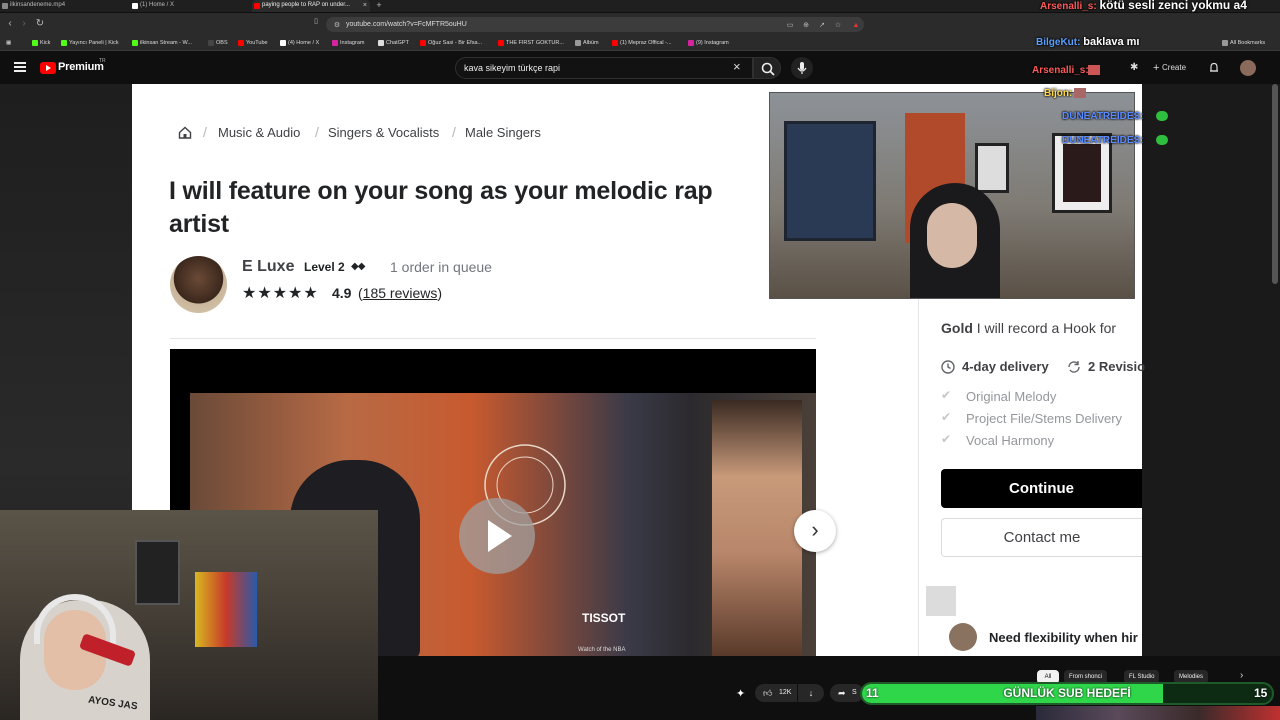  Describe the element at coordinates (757, 528) in the screenshot. I see `video-poster` at that location.